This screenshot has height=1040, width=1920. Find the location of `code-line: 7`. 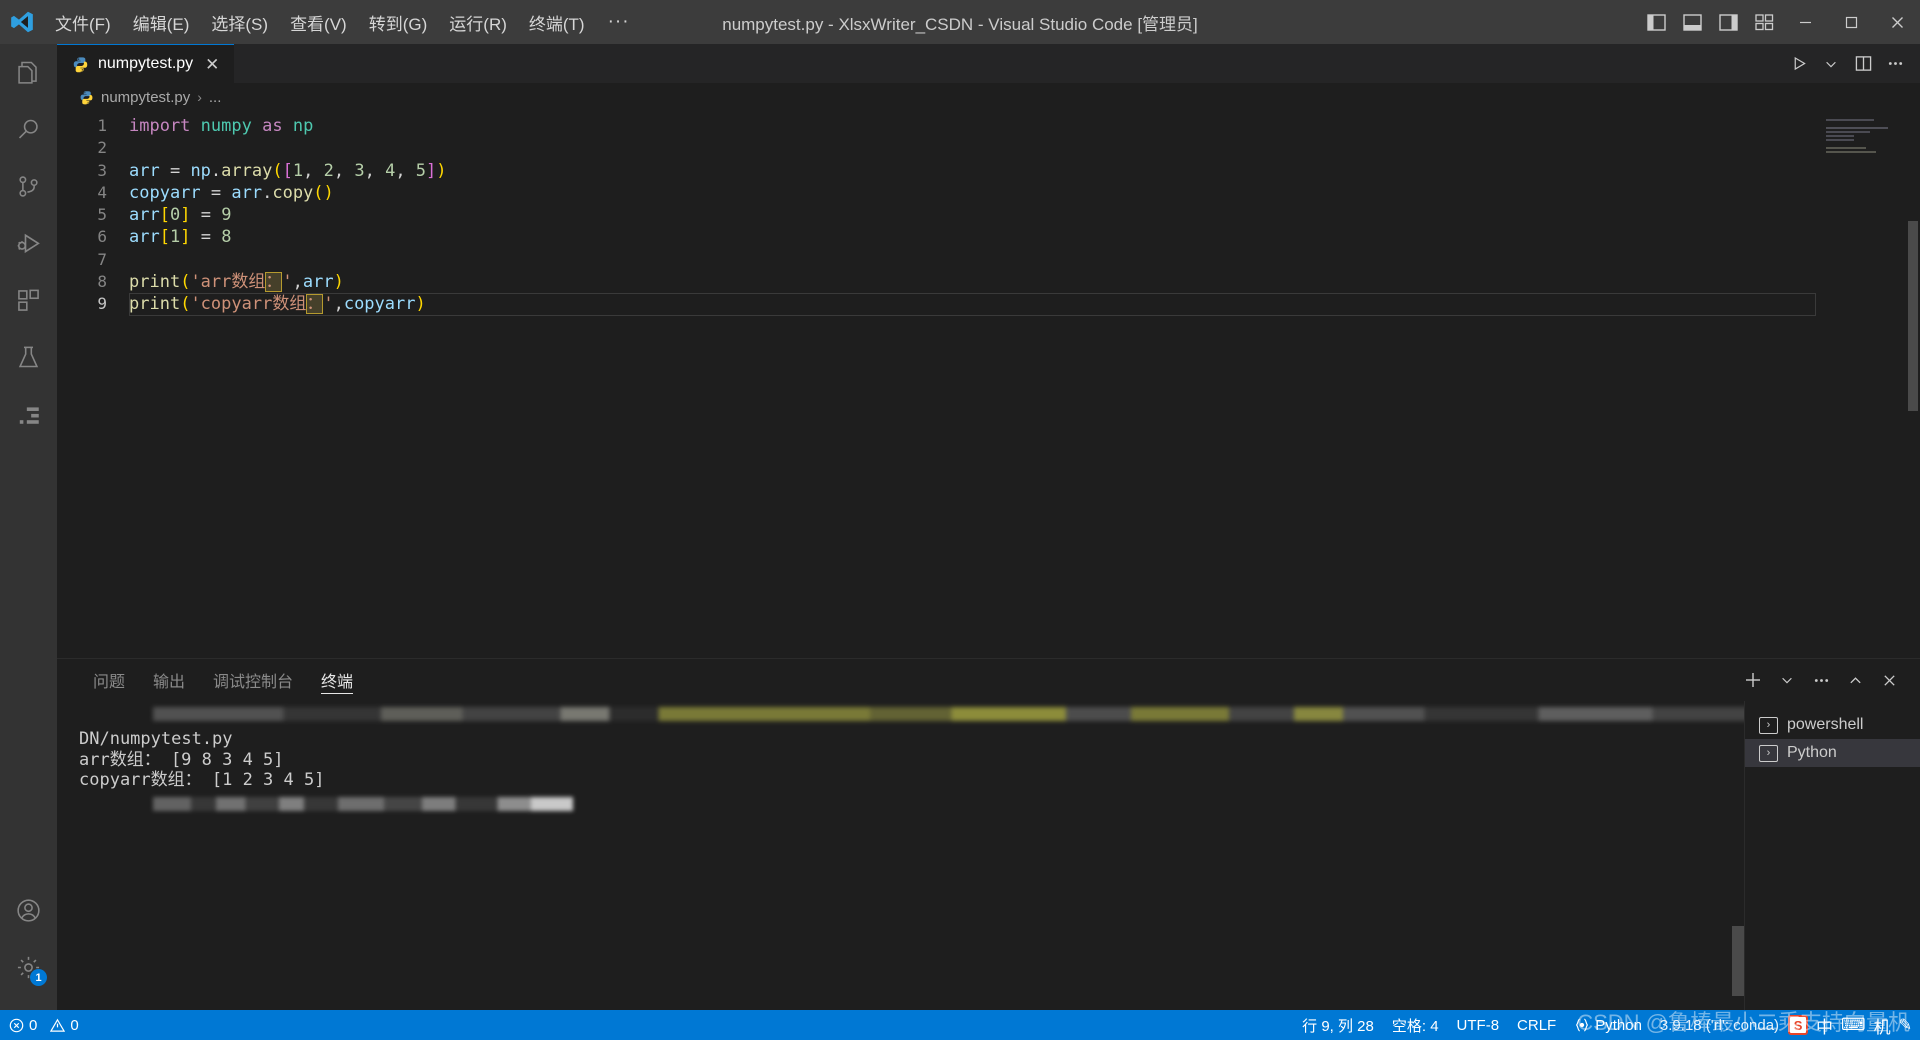

code-line: 7 is located at coordinates (988, 260).